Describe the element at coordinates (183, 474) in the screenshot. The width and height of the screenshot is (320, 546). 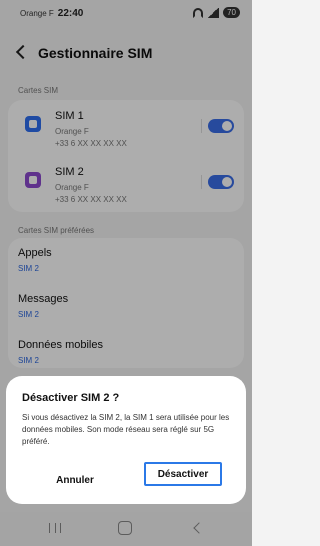
I see `deactivate-button: Désactiver` at that location.